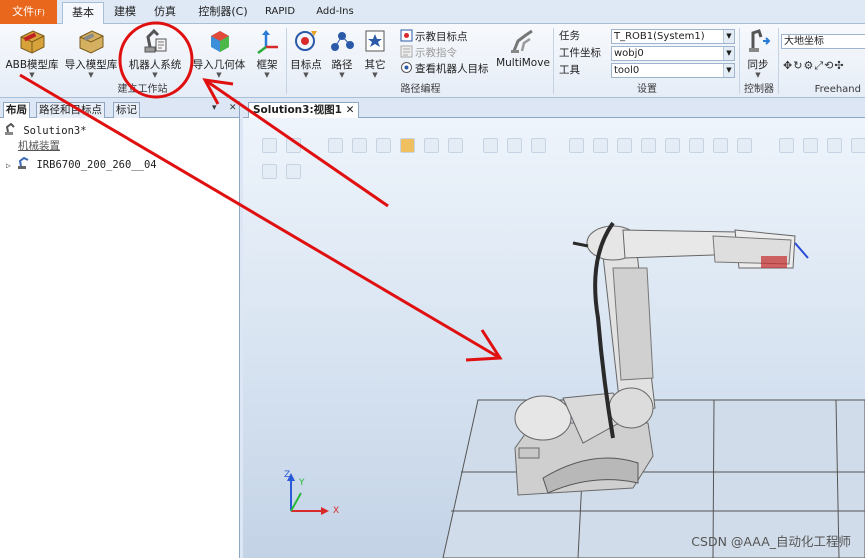 The height and width of the screenshot is (558, 865). Describe the element at coordinates (673, 70) in the screenshot. I see `tool-combo: tool0 ▼` at that location.